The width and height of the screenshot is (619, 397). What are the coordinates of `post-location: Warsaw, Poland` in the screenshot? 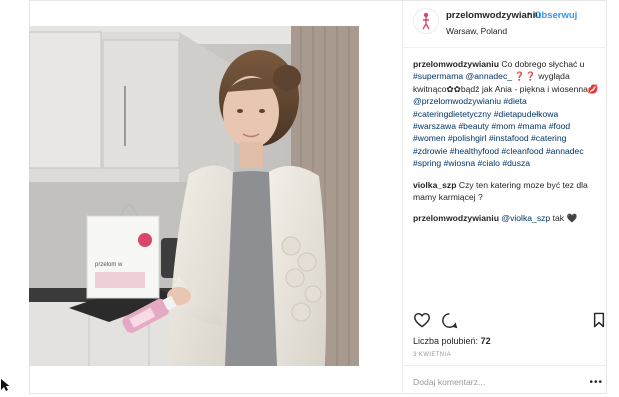 It's located at (476, 31).